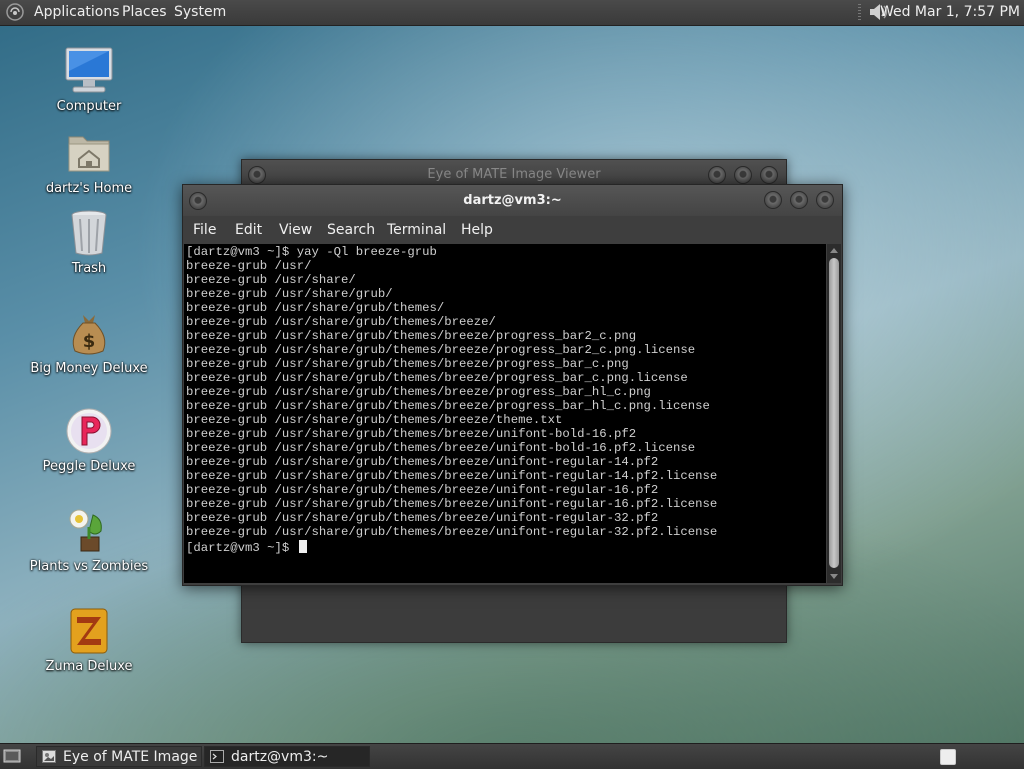 The width and height of the screenshot is (1024, 769). I want to click on window-title: dartz@vm3:~, so click(512, 200).